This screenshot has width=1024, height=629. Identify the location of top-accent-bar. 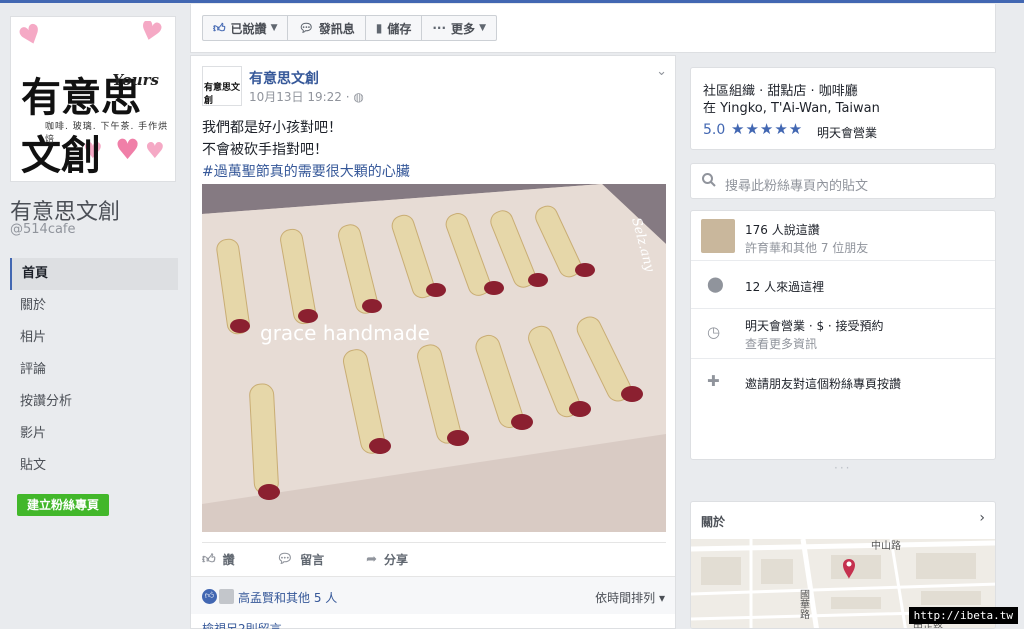
(512, 1).